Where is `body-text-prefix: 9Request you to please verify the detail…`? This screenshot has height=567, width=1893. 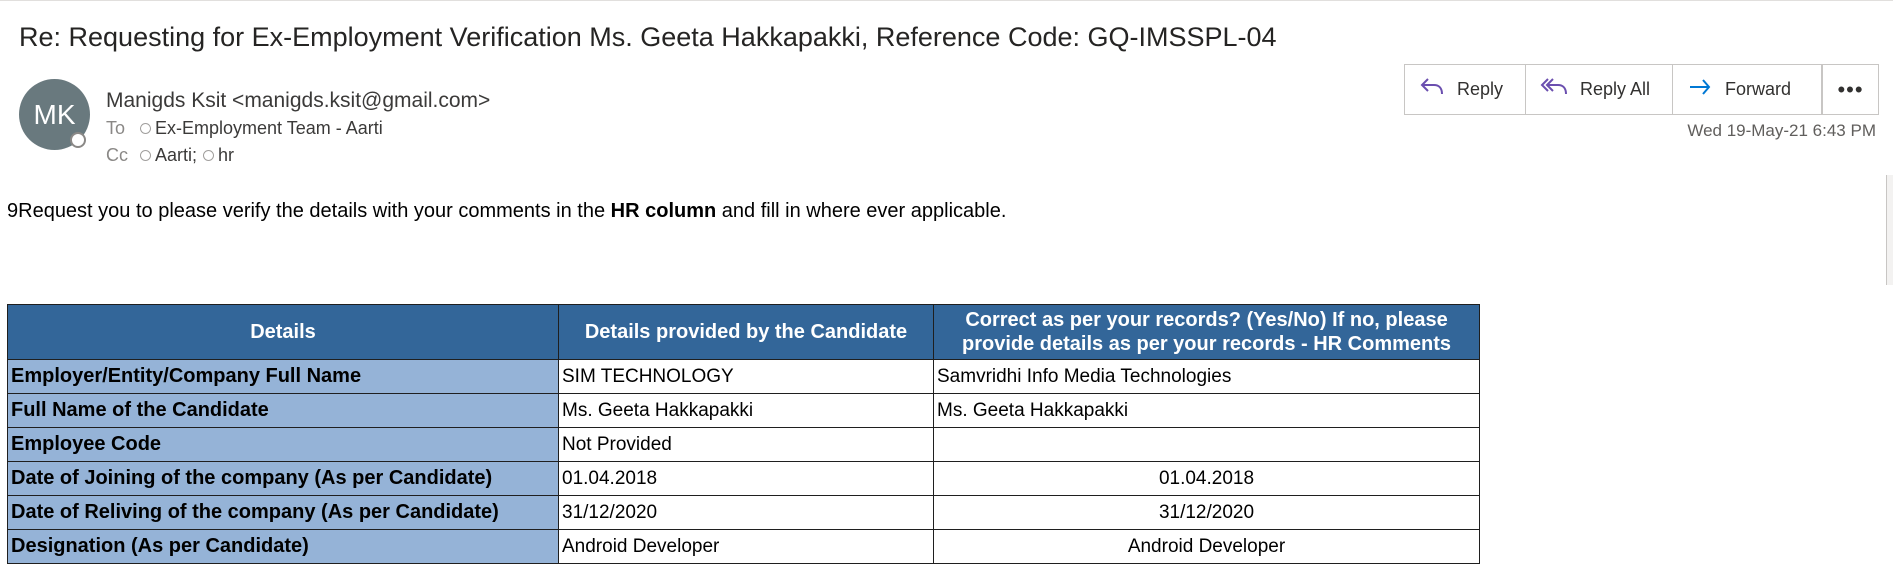
body-text-prefix: 9Request you to please verify the detail… is located at coordinates (309, 211).